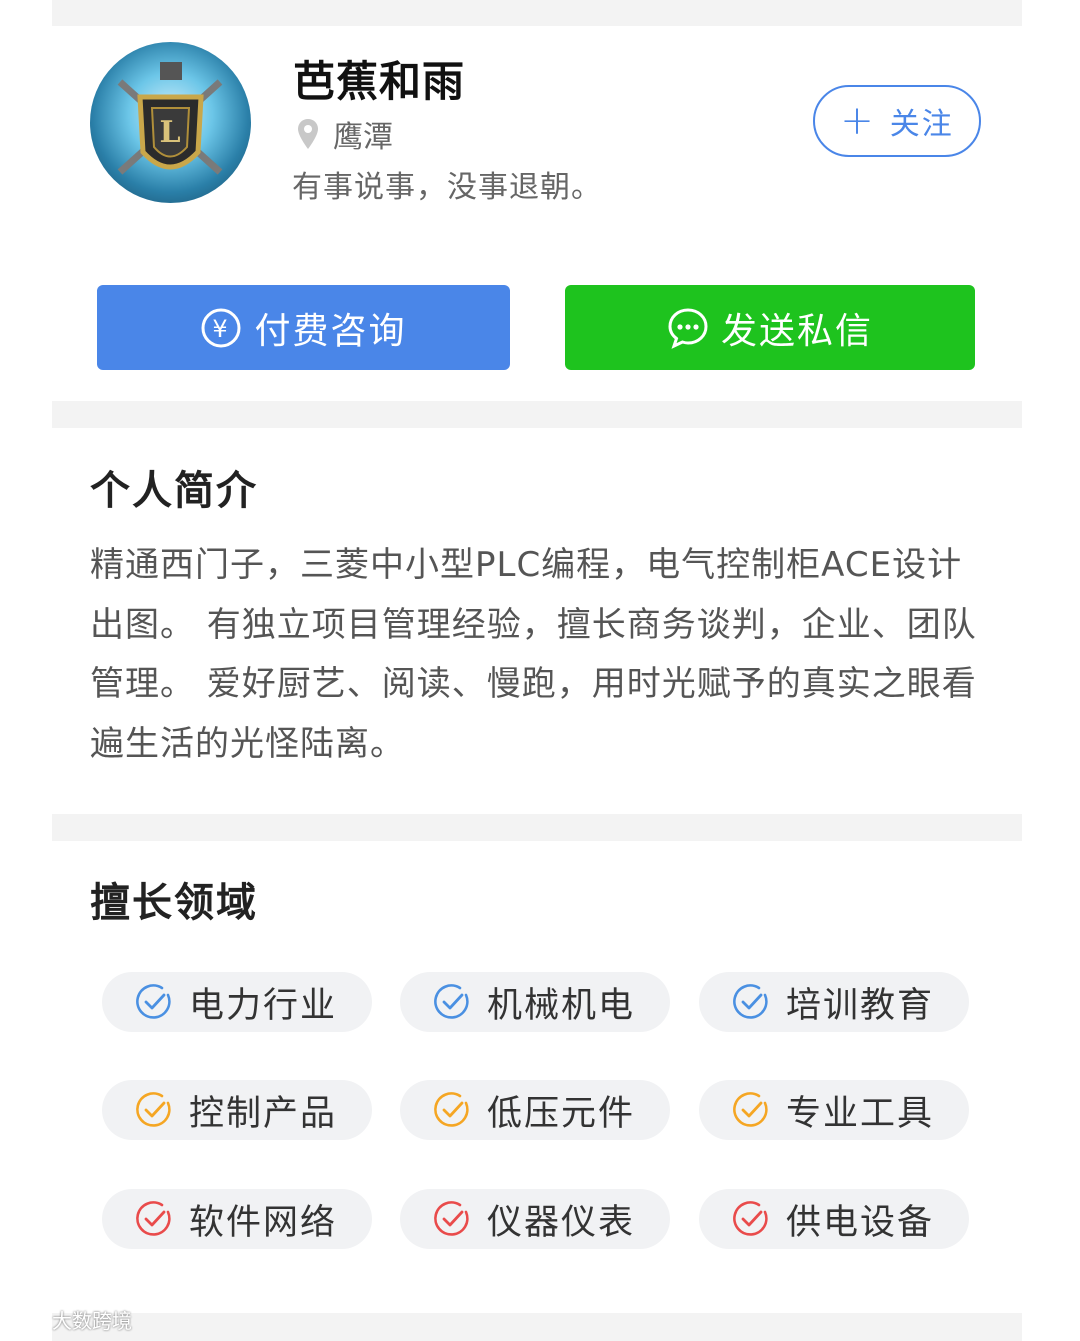 The width and height of the screenshot is (1080, 1341). What do you see at coordinates (921, 124) in the screenshot?
I see `follow-label: 关注` at bounding box center [921, 124].